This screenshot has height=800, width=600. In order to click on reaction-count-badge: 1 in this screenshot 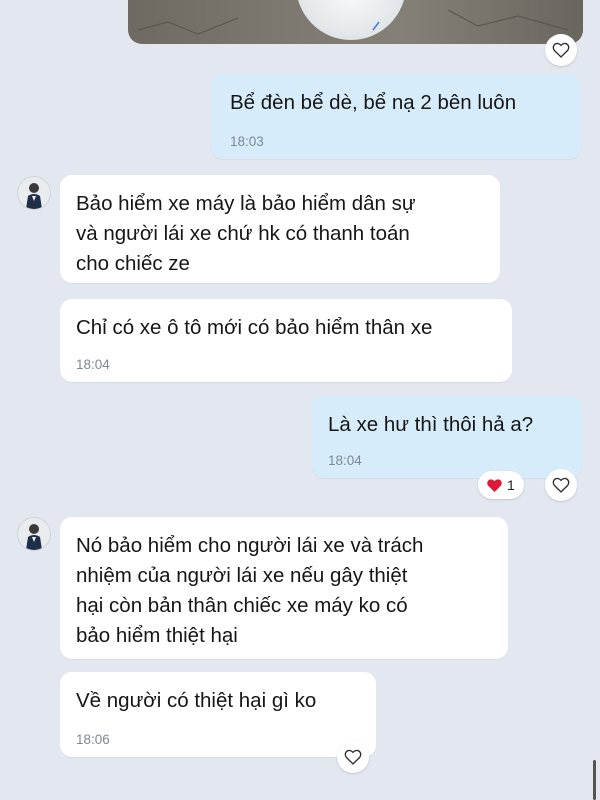, I will do `click(501, 485)`.